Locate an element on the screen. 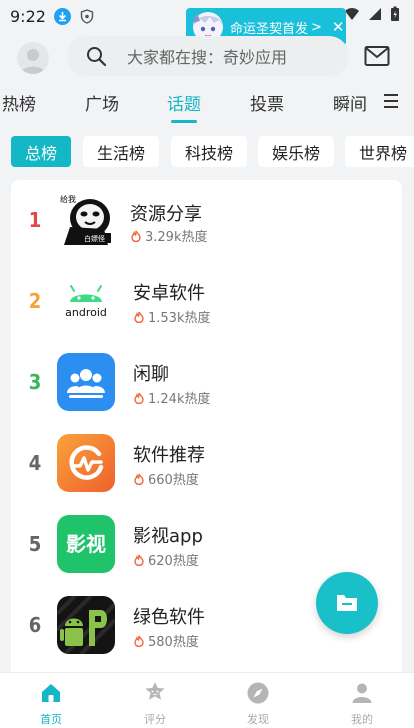  header: 大家都在搜：奇妙应用 is located at coordinates (207, 58).